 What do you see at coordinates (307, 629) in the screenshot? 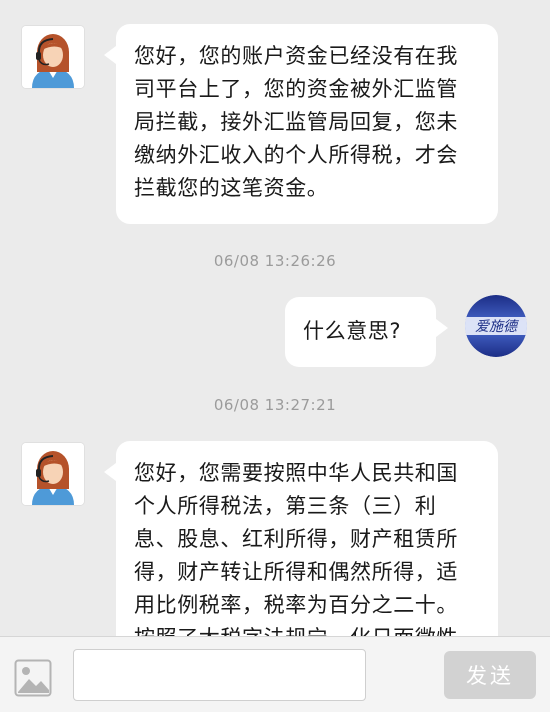
I see `message-line: 按照了太税字法规宁，化日面微性` at bounding box center [307, 629].